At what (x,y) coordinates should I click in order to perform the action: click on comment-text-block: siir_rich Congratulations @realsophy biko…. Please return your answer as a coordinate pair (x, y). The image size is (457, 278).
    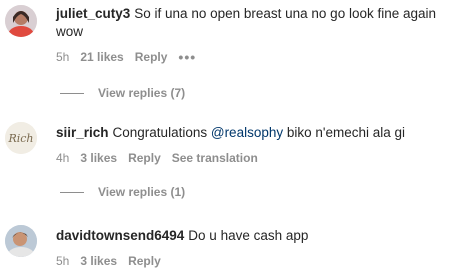
    Looking at the image, I should click on (252, 133).